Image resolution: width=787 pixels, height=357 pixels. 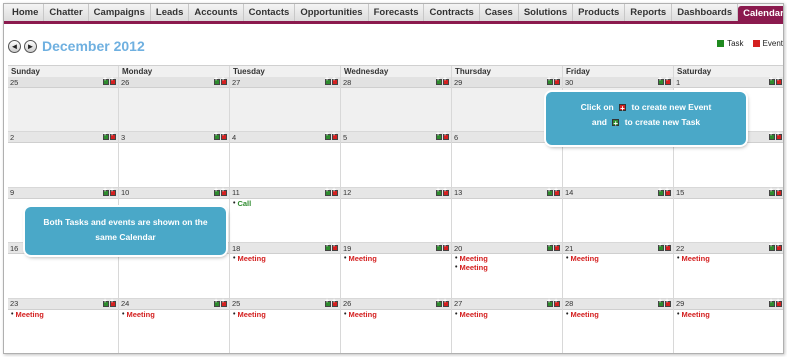 What do you see at coordinates (120, 12) in the screenshot?
I see `tab-campaigns: Campaigns` at bounding box center [120, 12].